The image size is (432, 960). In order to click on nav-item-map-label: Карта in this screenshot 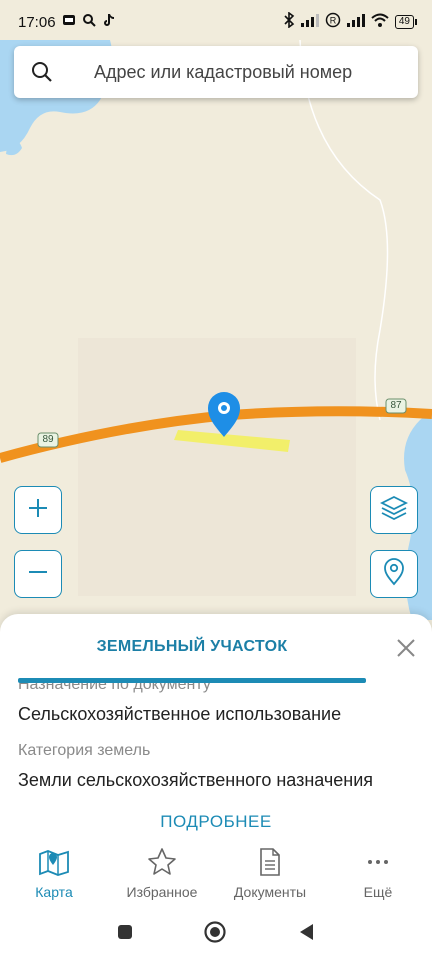, I will do `click(54, 892)`.